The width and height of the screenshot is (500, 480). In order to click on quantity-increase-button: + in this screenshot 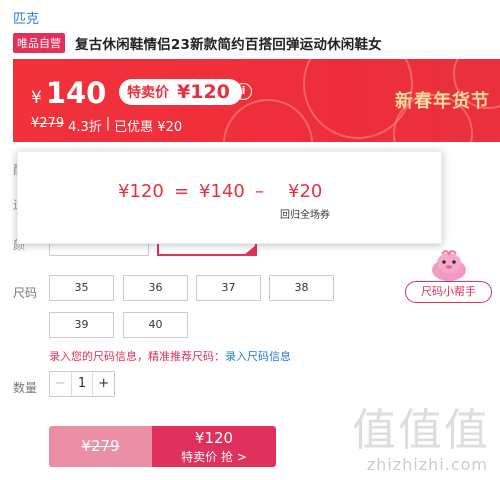, I will do `click(103, 384)`.